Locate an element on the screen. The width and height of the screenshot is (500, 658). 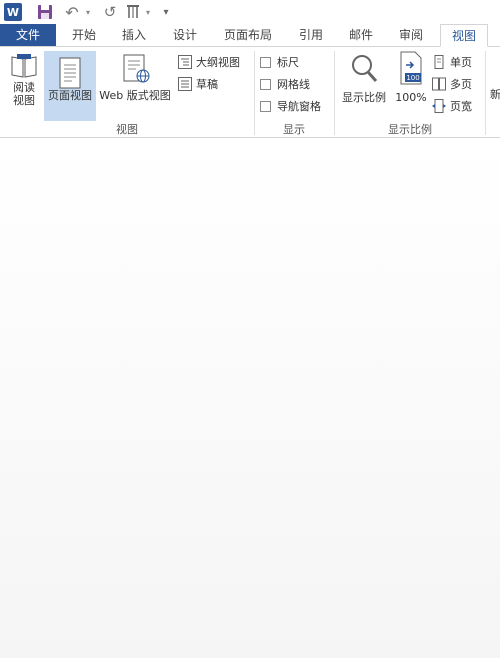
outline-button: 大纲视图 is located at coordinates (209, 62).